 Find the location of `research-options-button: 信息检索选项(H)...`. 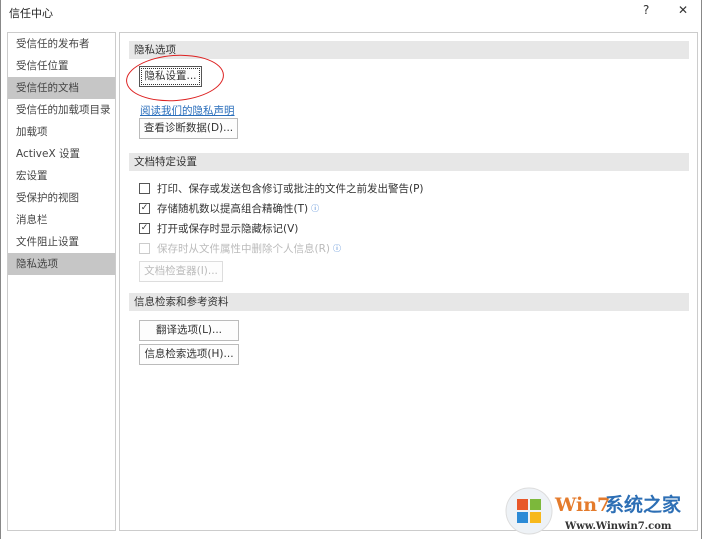

research-options-button: 信息检索选项(H)... is located at coordinates (189, 354).